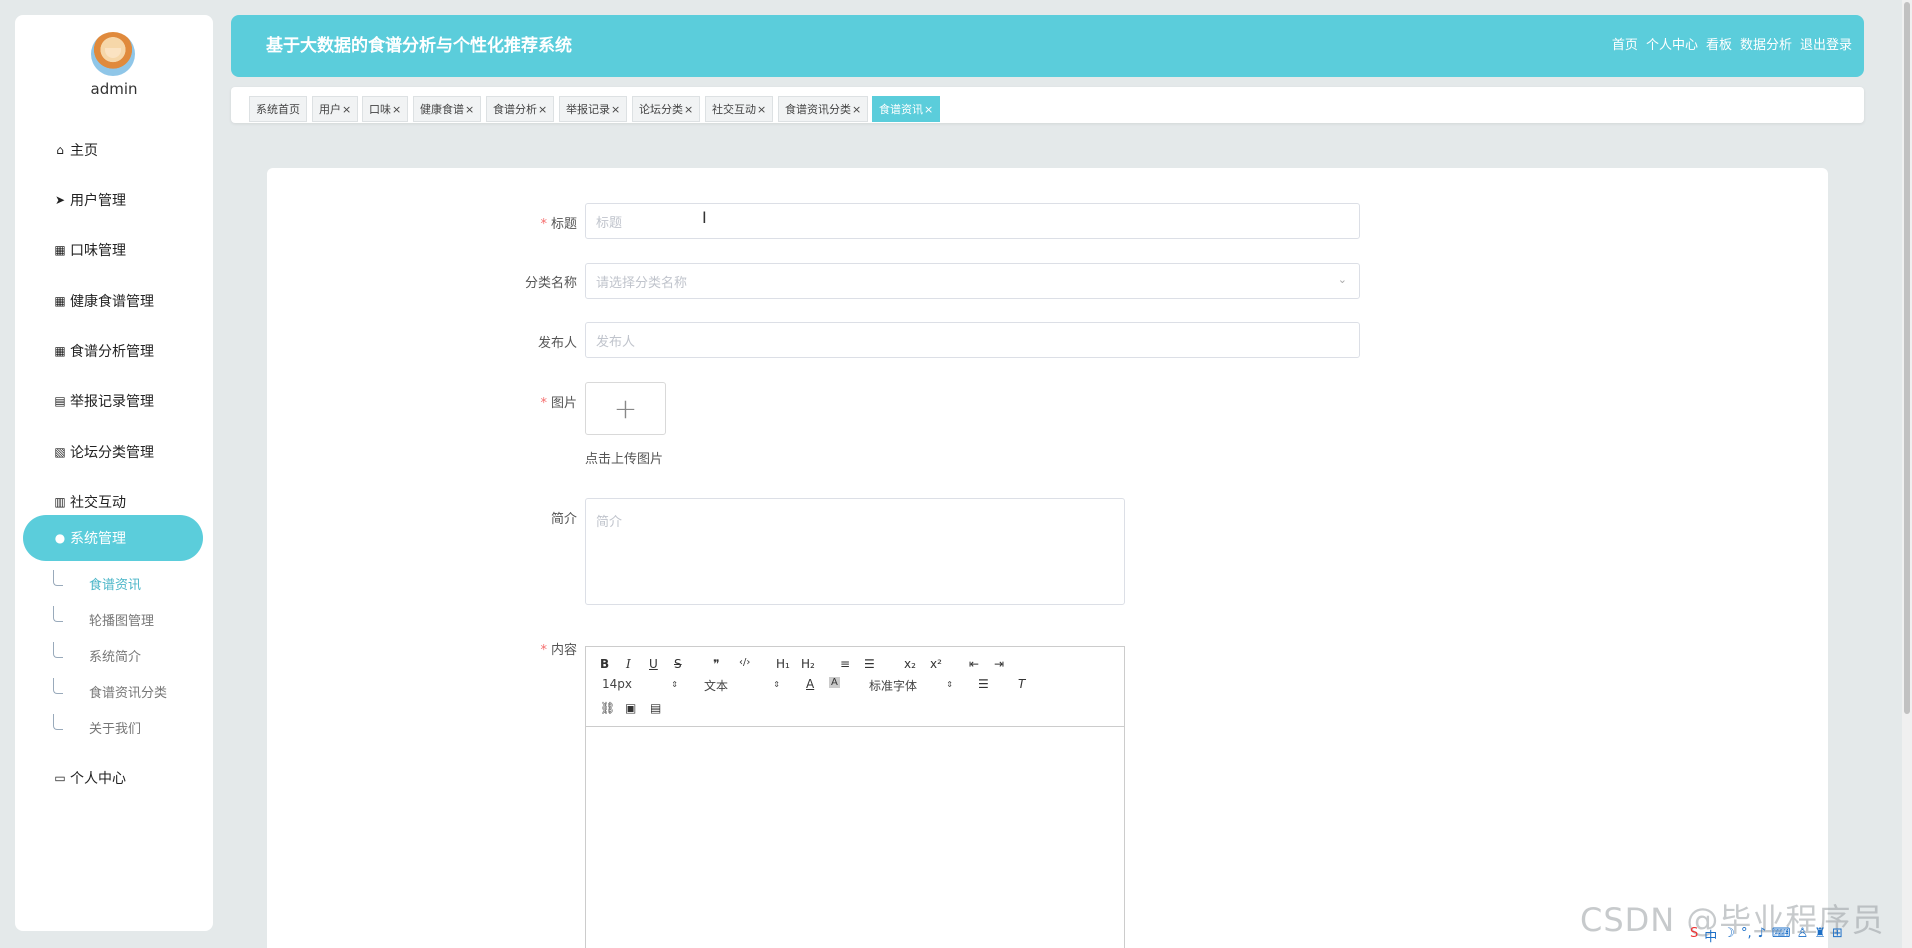 The width and height of the screenshot is (1912, 948). I want to click on sidebar-item-home: ⌂ 主页, so click(113, 150).